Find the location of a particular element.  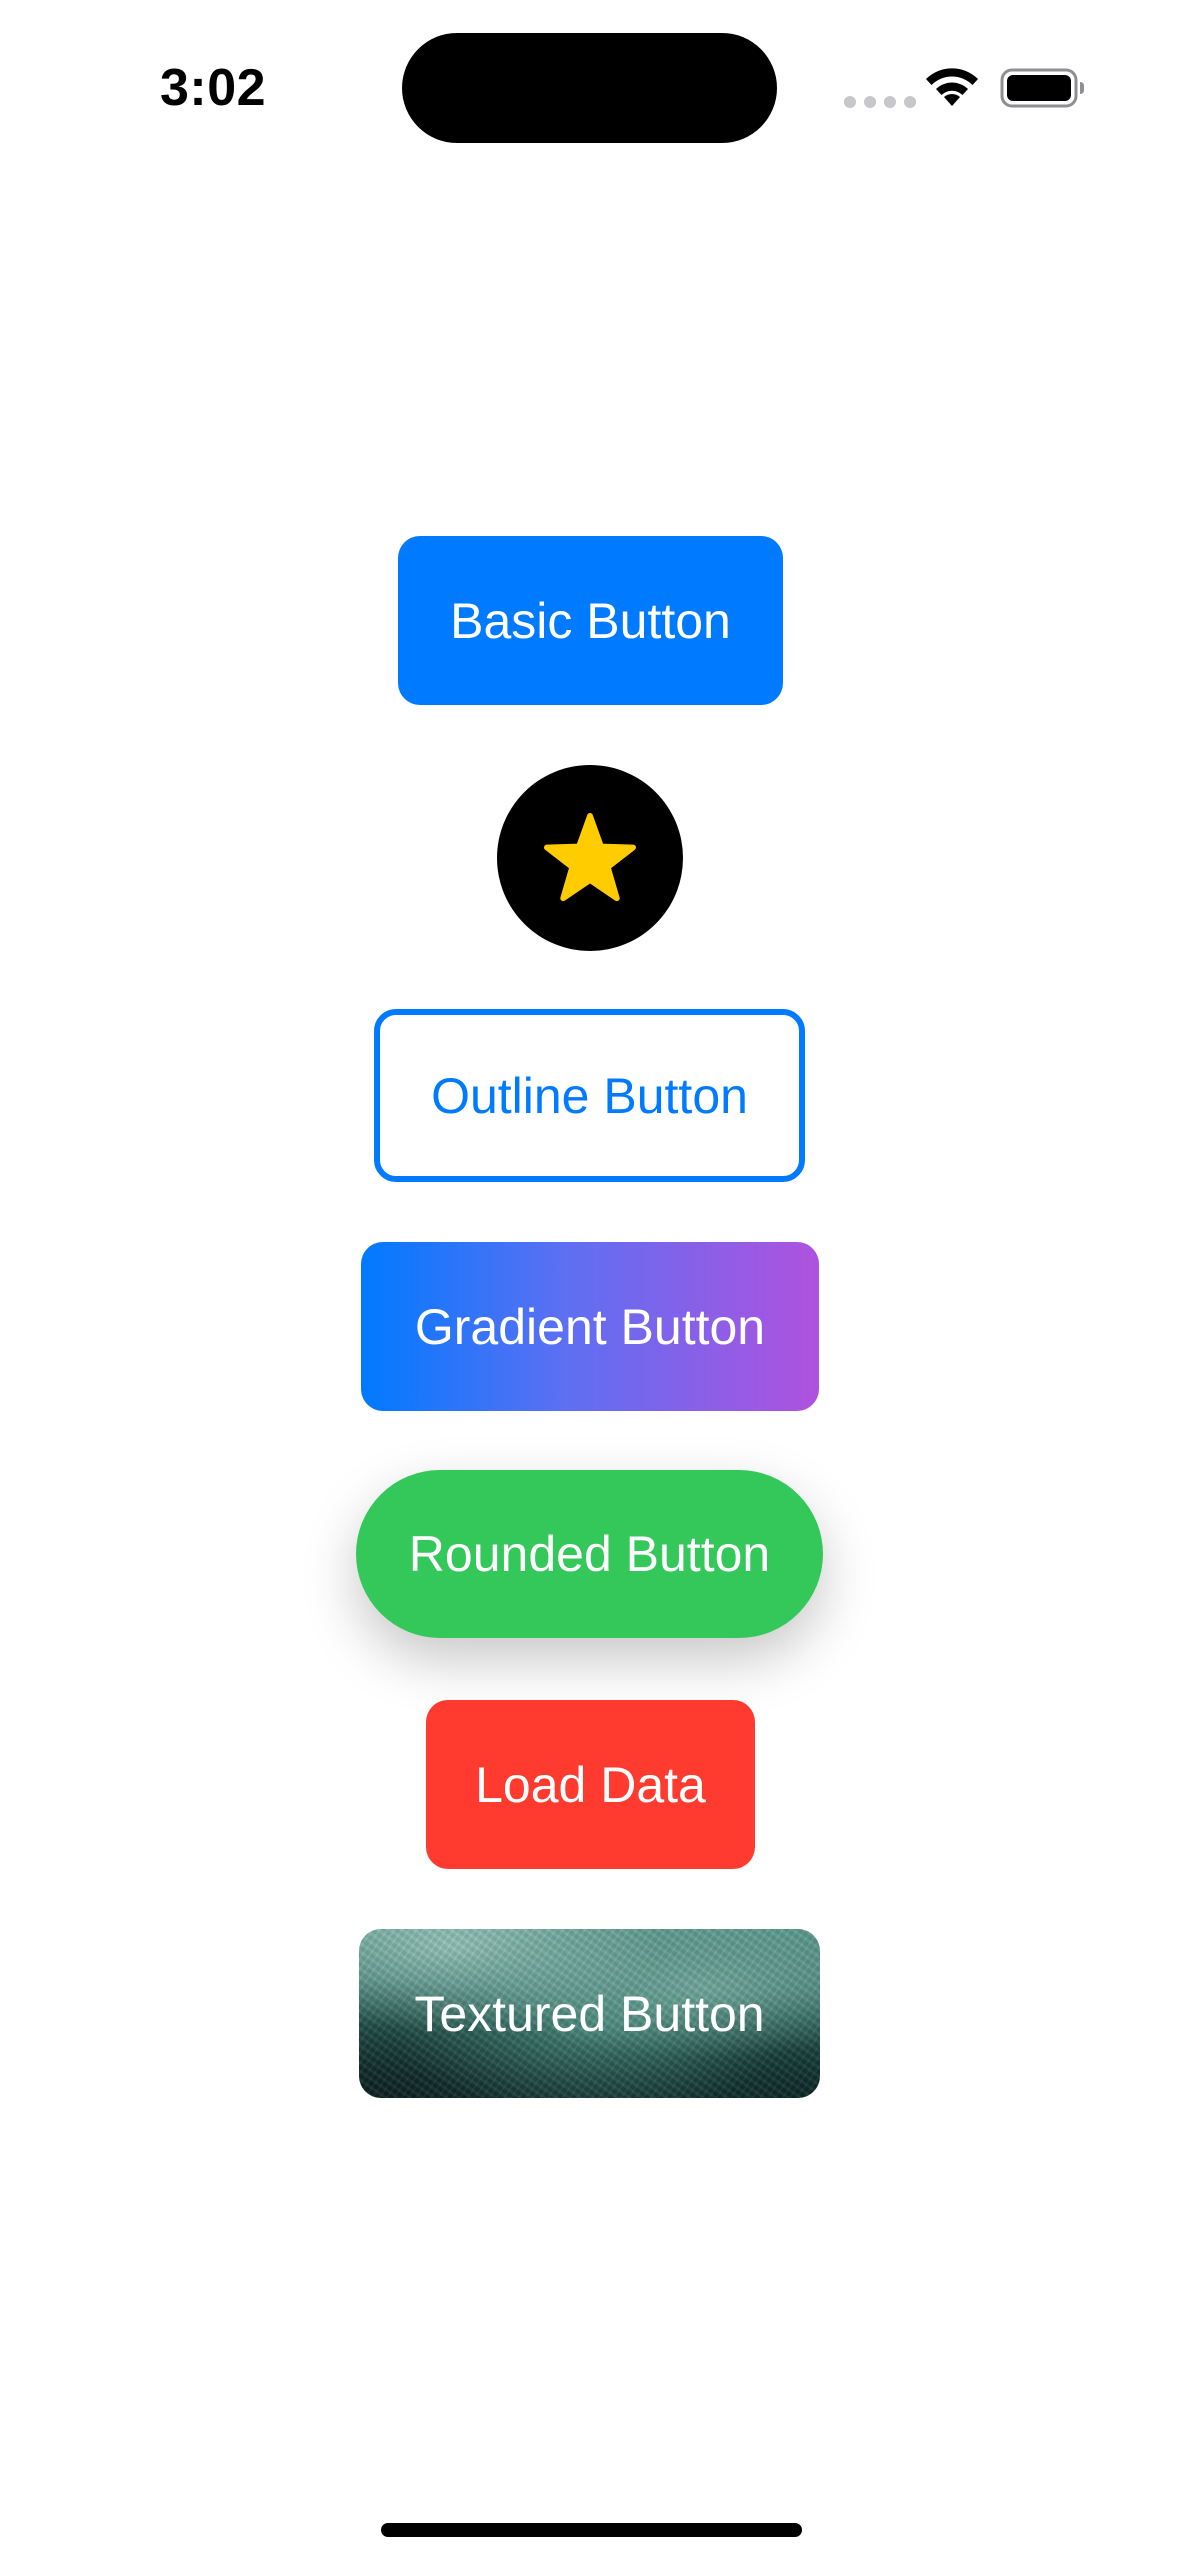

gradient-button: Gradient Button is located at coordinates (590, 1326).